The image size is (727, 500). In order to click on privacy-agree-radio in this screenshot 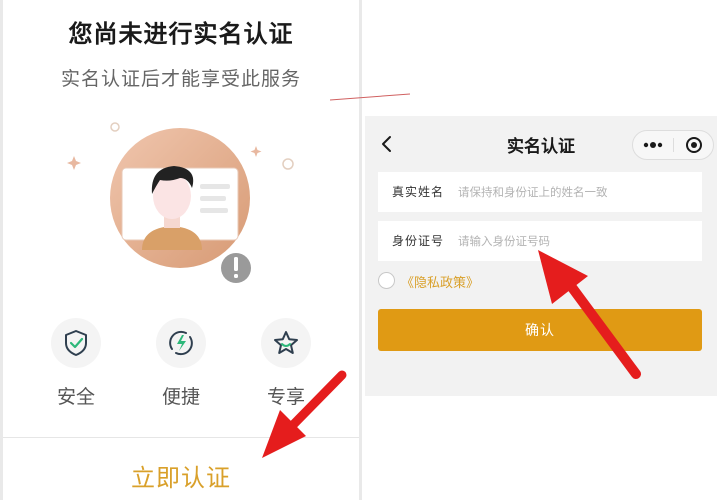, I will do `click(386, 280)`.